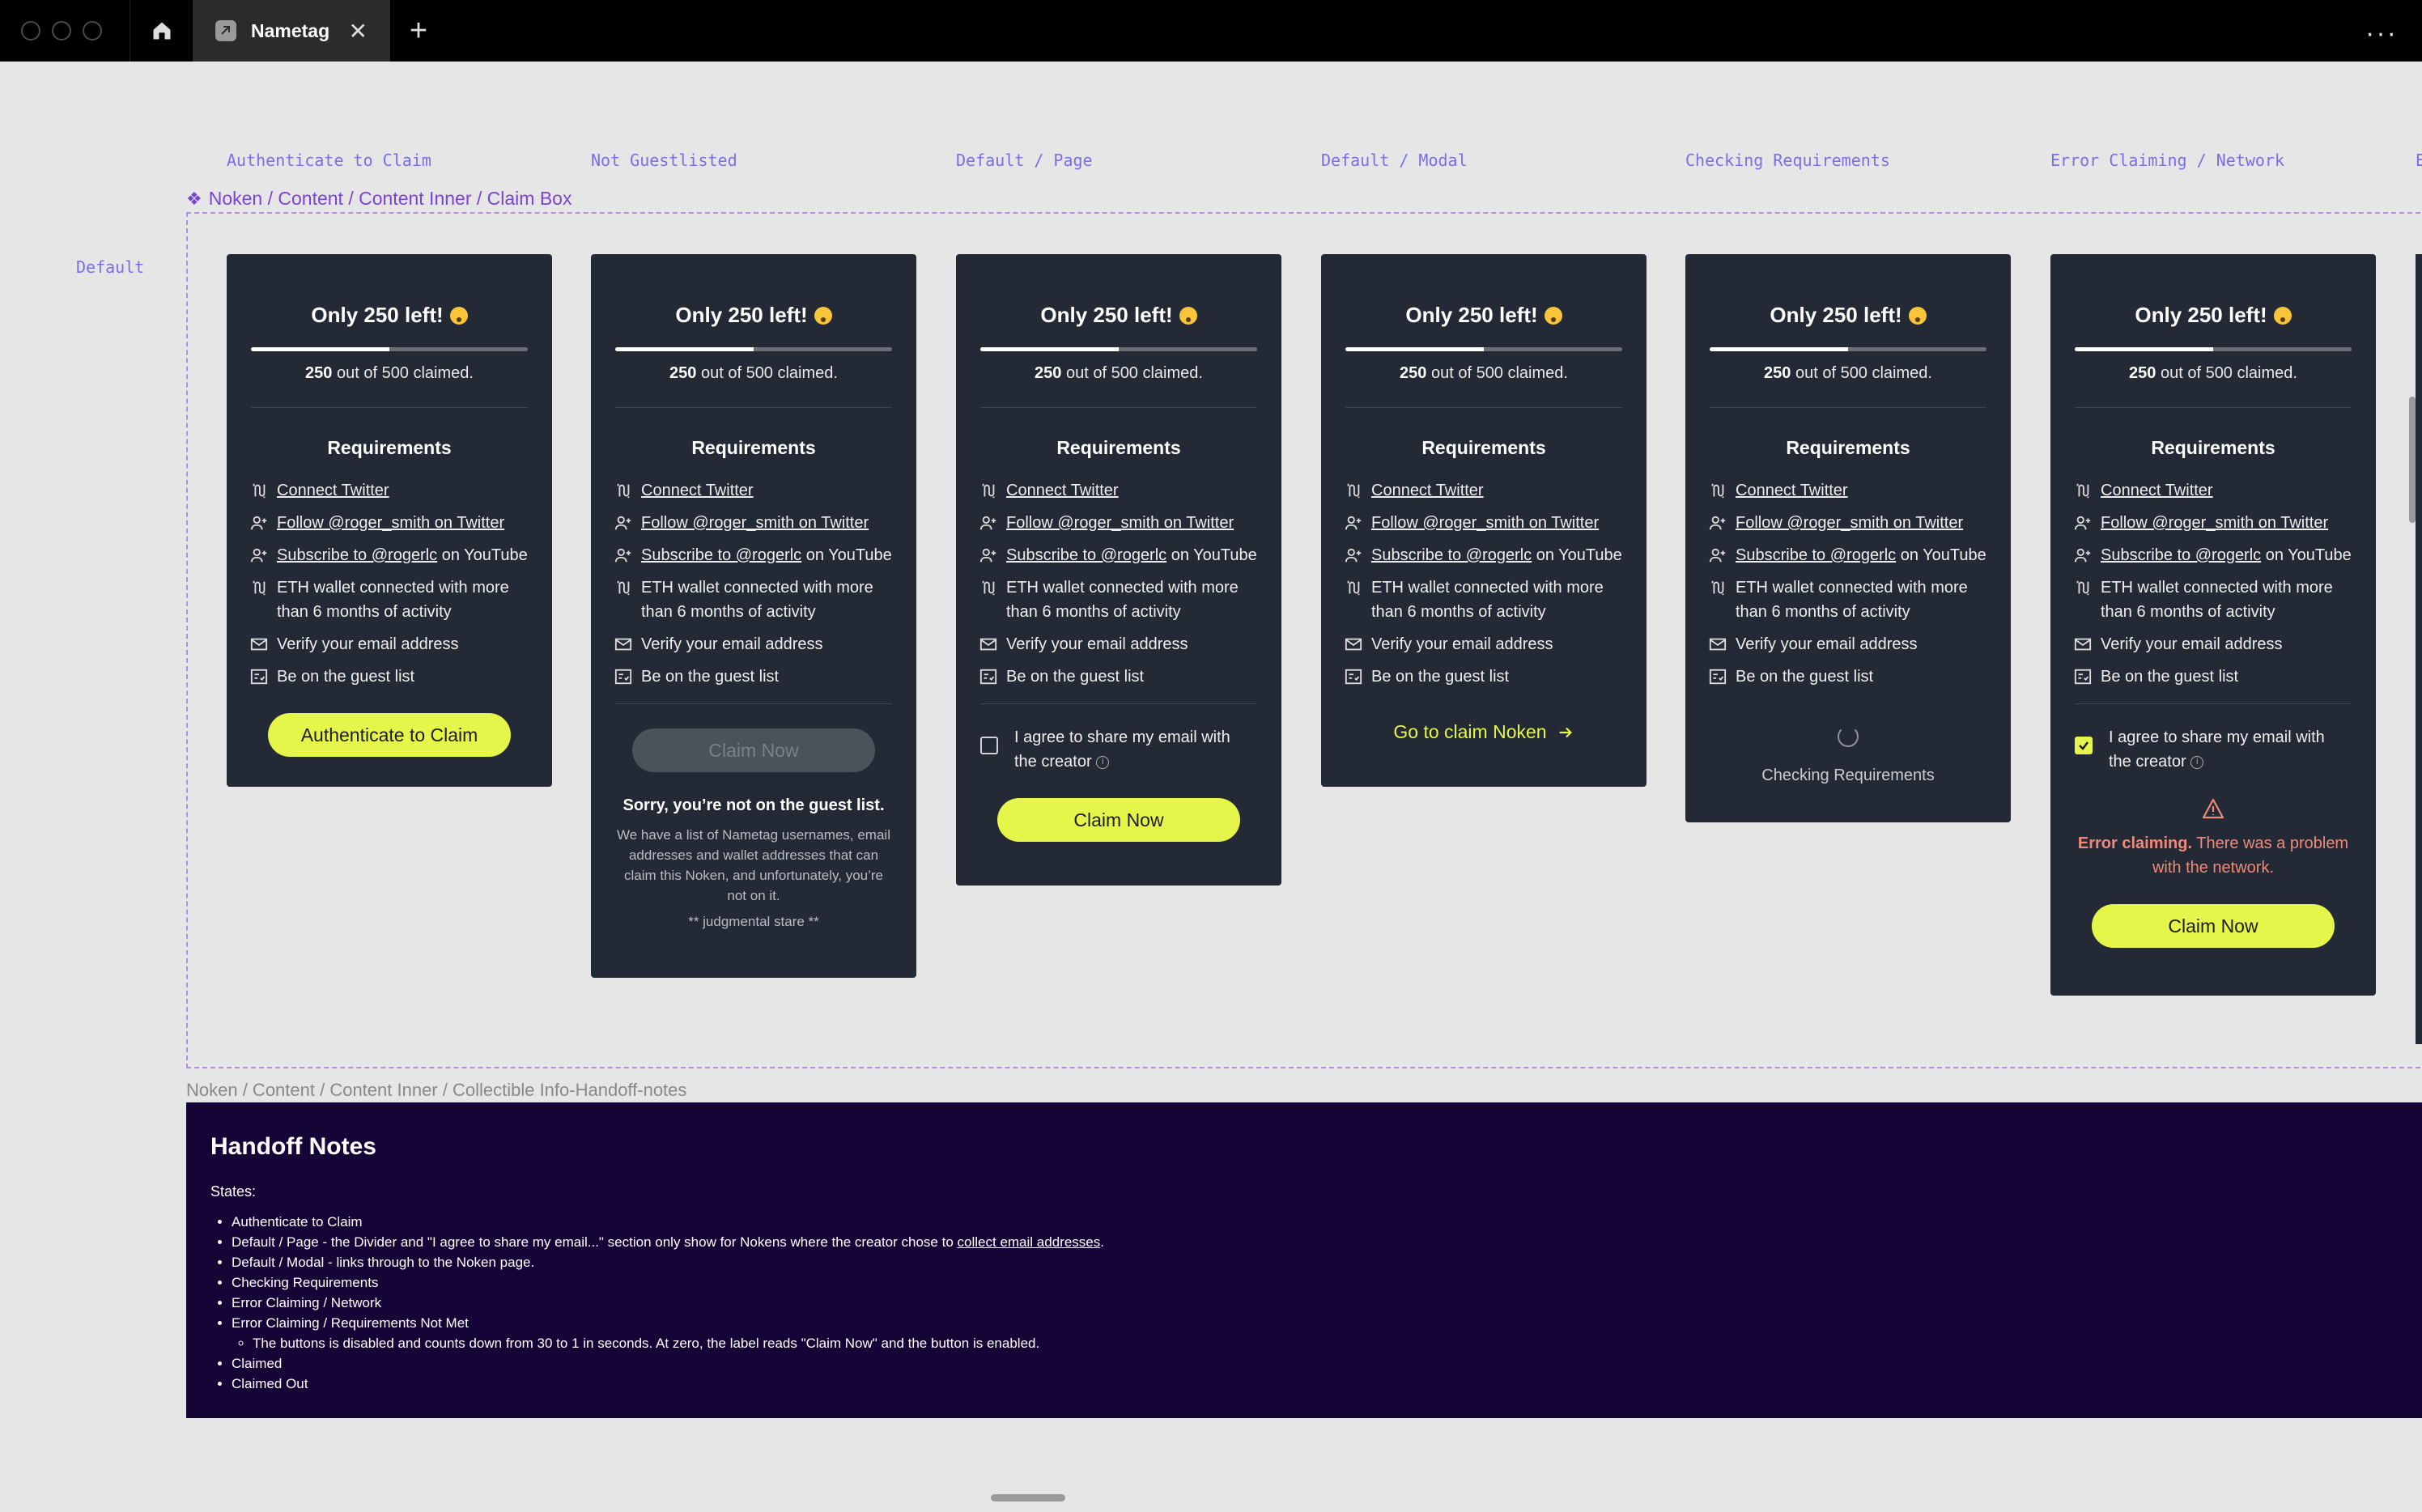 Image resolution: width=2422 pixels, height=1512 pixels. Describe the element at coordinates (259, 587) in the screenshot. I see `wallet-link-icon` at that location.